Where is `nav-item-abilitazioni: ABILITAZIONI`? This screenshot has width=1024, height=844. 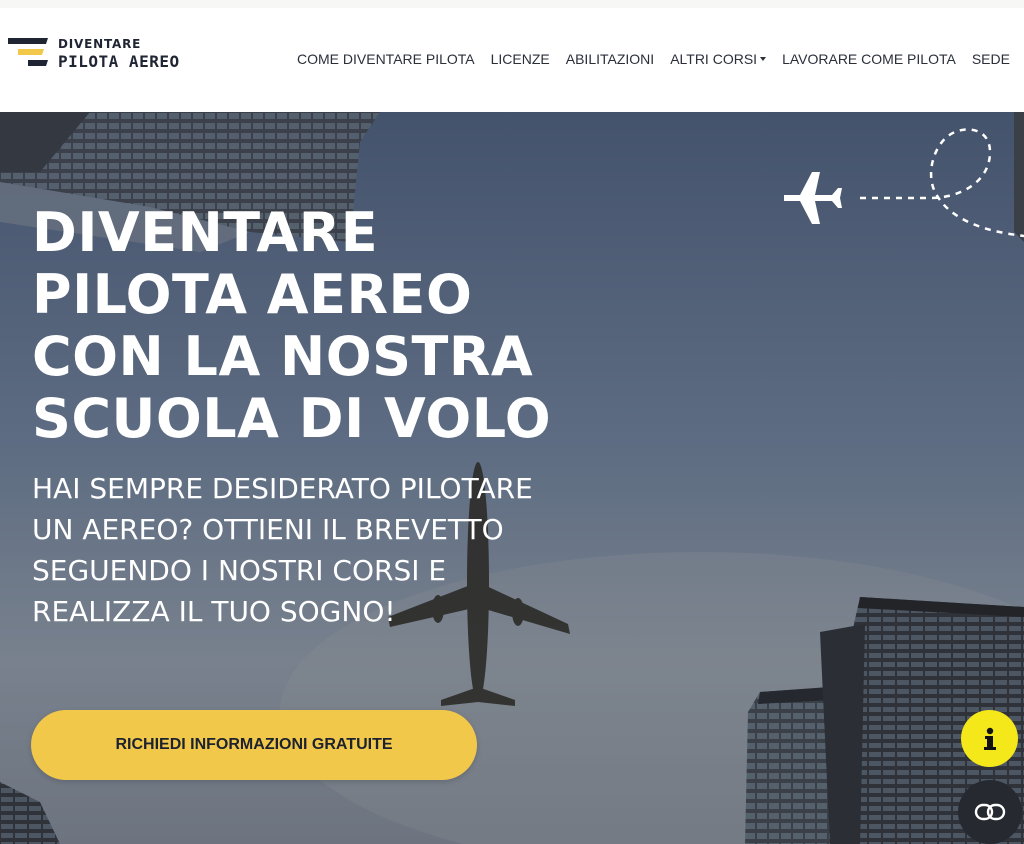 nav-item-abilitazioni: ABILITAZIONI is located at coordinates (610, 59).